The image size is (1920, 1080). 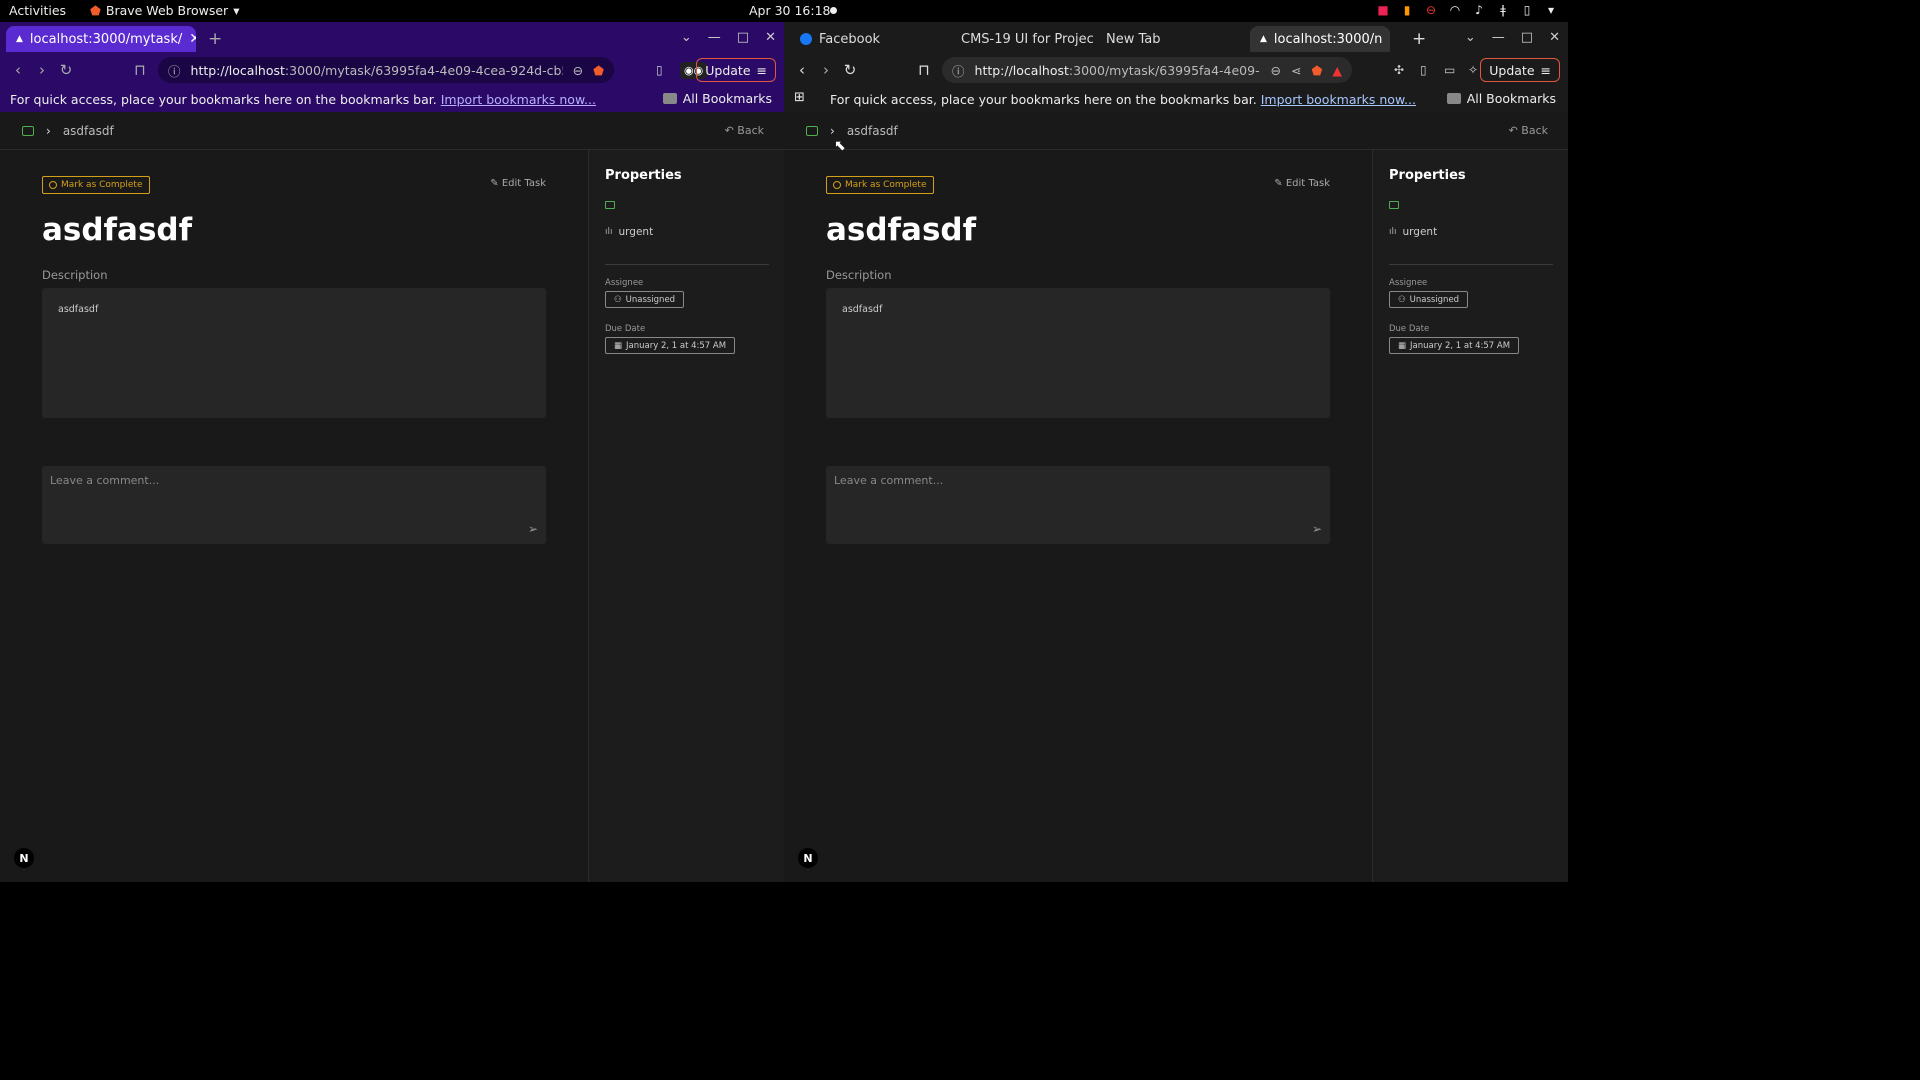 What do you see at coordinates (687, 264) in the screenshot?
I see `divider` at bounding box center [687, 264].